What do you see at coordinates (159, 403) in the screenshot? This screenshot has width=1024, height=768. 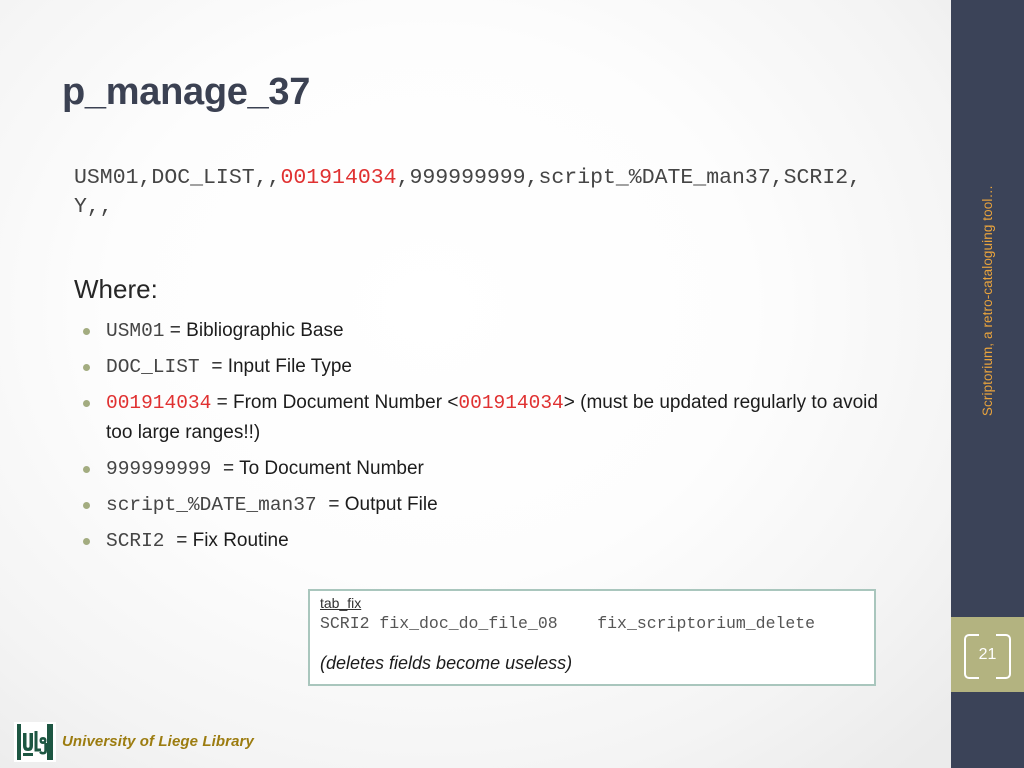 I see `parameter-code: 001914034` at bounding box center [159, 403].